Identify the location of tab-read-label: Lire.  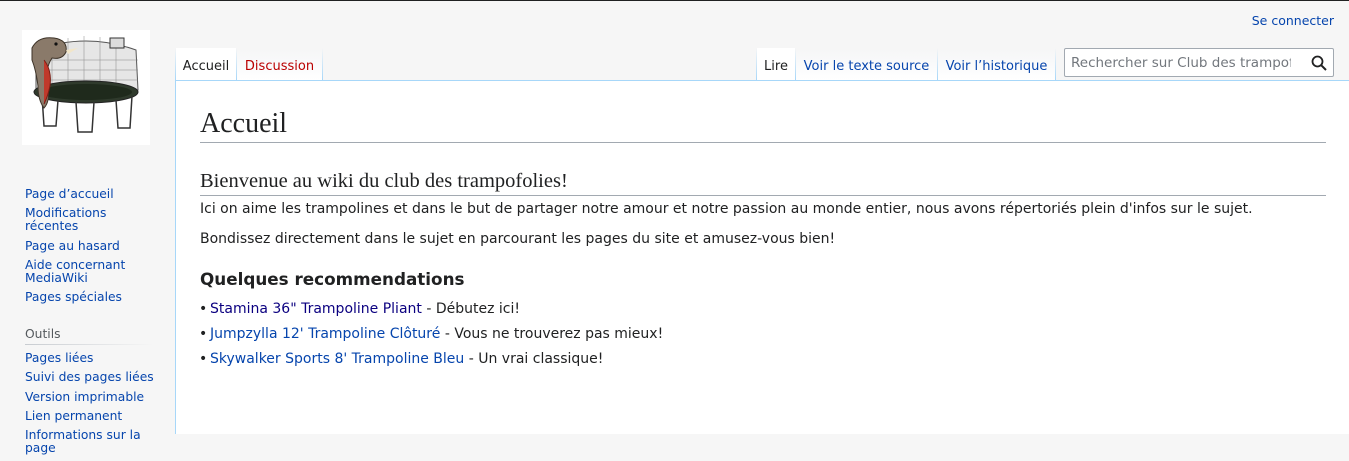
(776, 66).